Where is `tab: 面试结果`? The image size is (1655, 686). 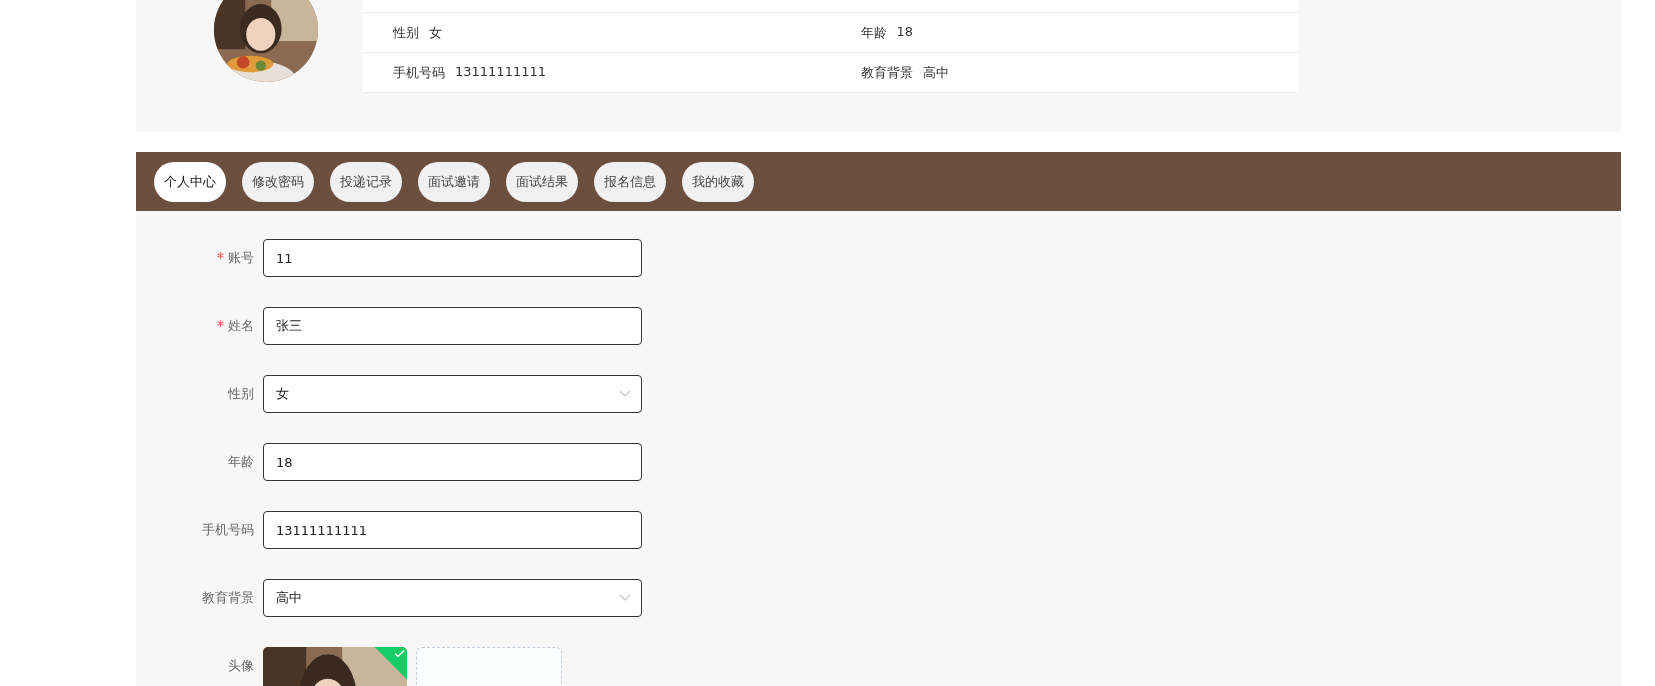
tab: 面试结果 is located at coordinates (542, 181).